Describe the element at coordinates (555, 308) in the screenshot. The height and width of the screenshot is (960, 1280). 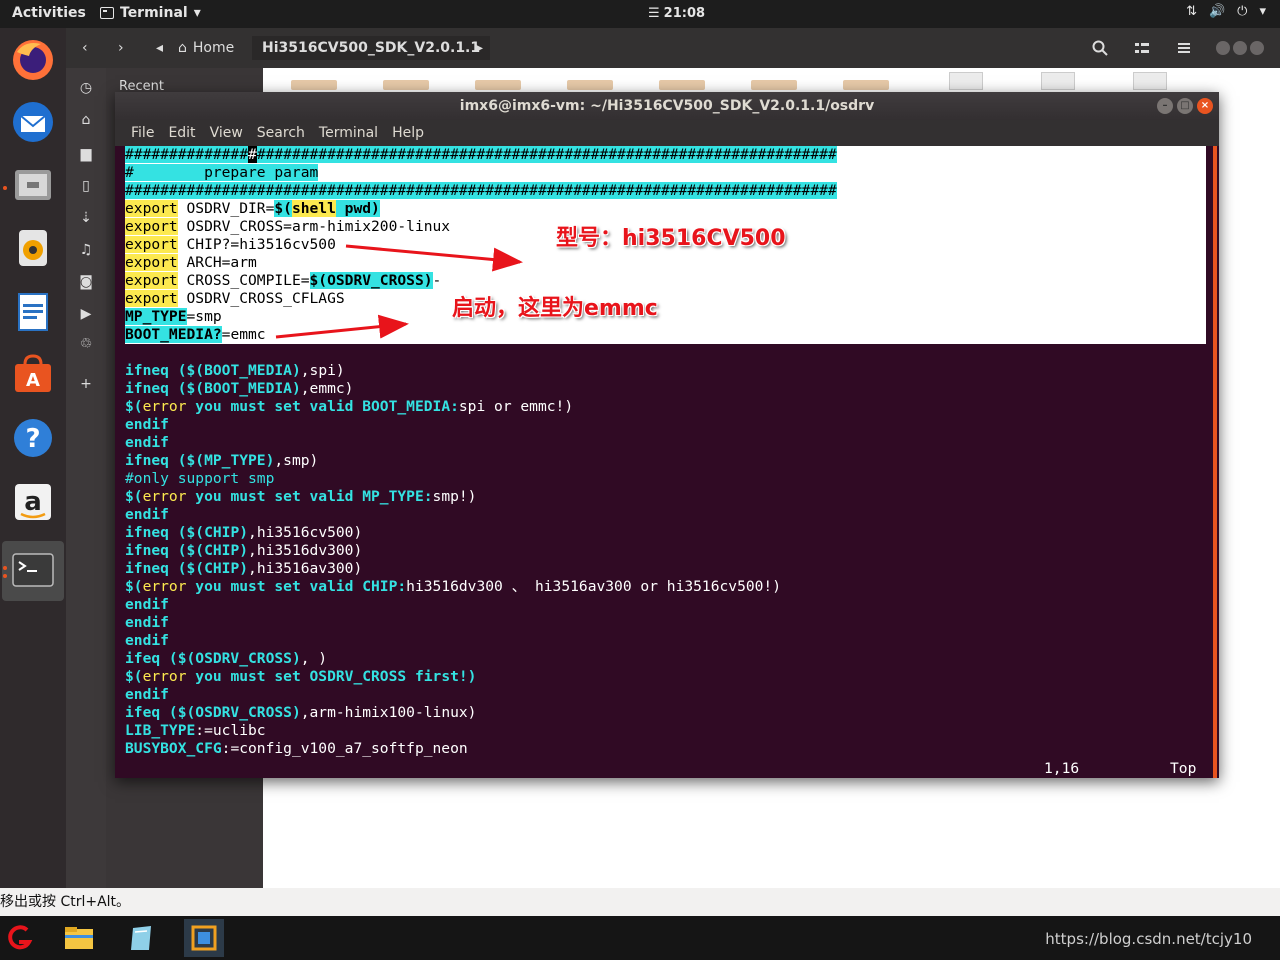
I see `annotation-boot: 启动，这里为emmc` at that location.